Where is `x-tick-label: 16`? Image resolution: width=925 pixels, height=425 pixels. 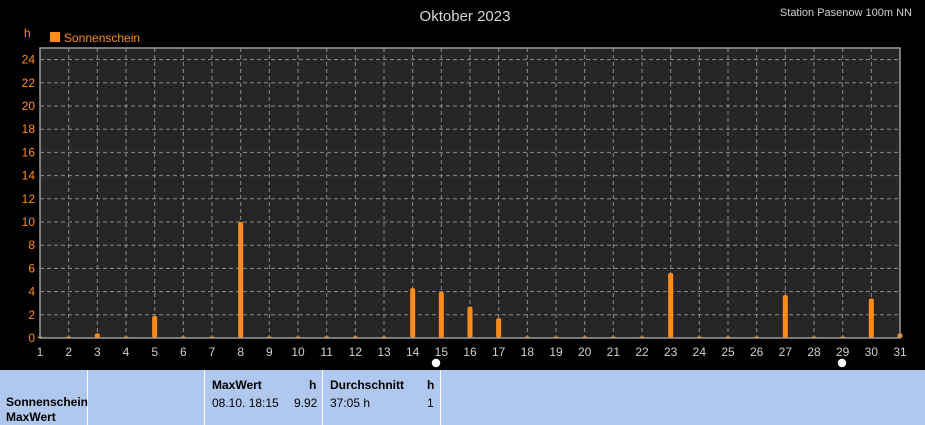
x-tick-label: 16 is located at coordinates (470, 352).